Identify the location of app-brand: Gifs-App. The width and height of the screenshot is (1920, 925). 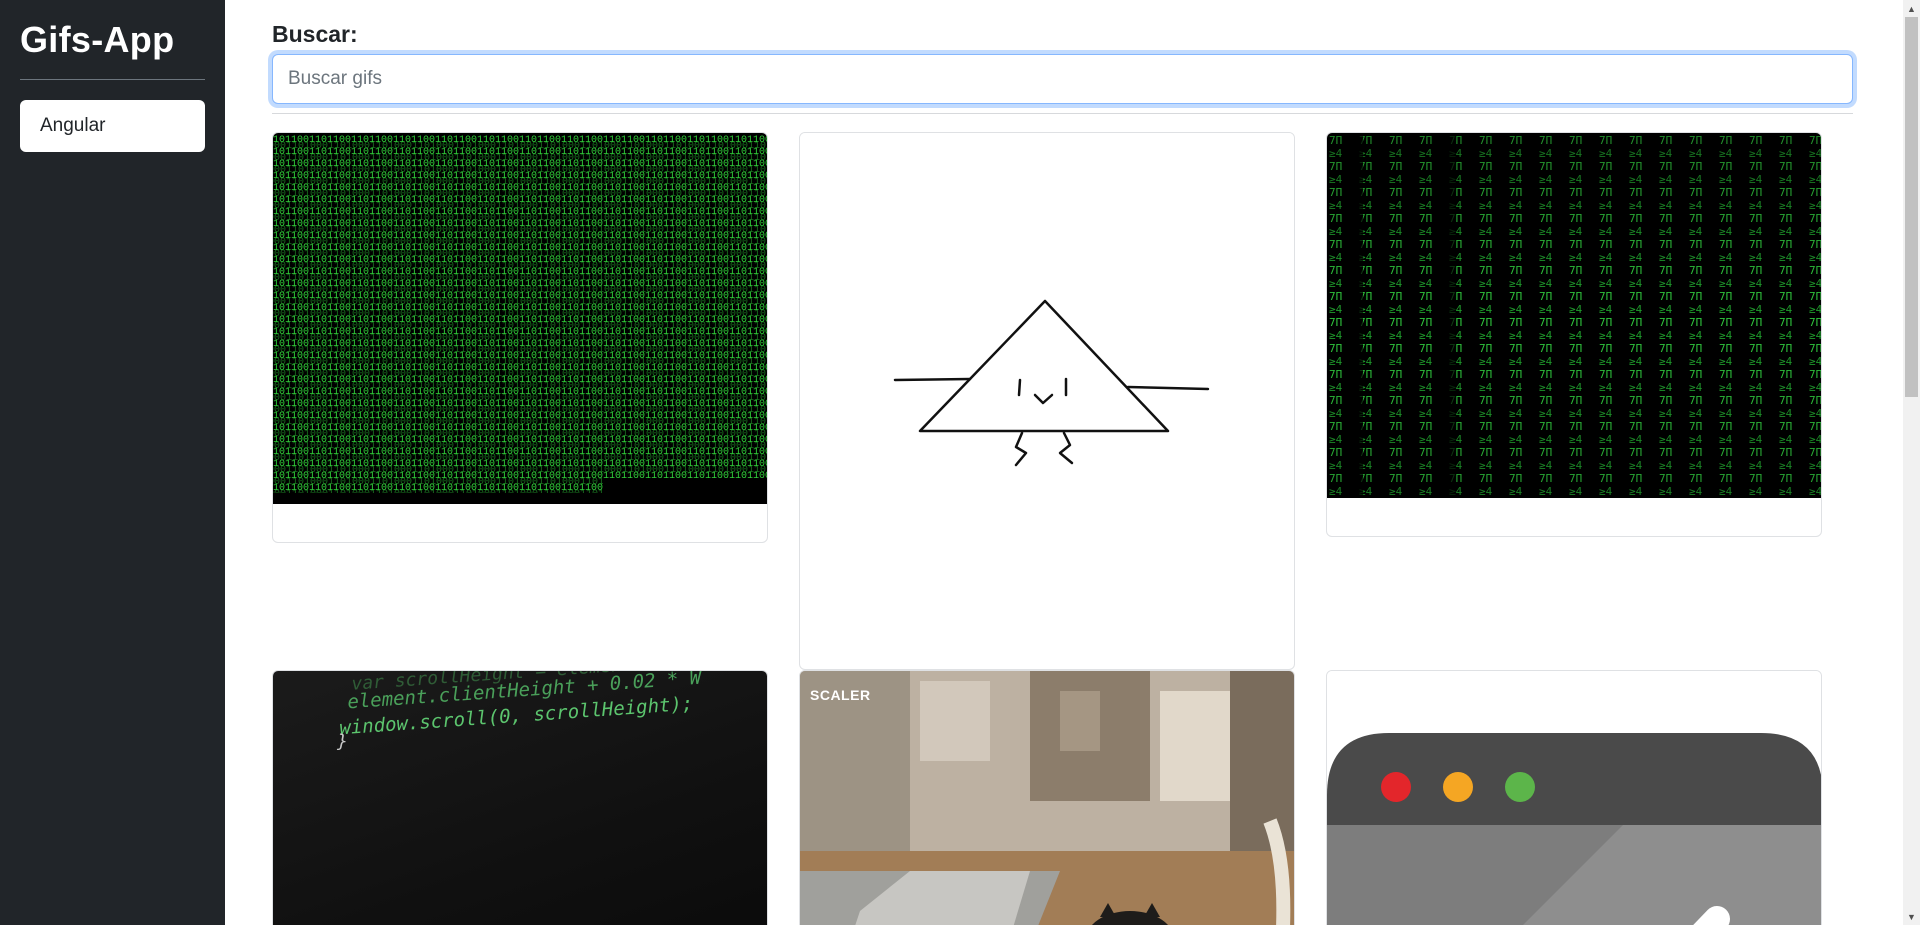
(97, 39).